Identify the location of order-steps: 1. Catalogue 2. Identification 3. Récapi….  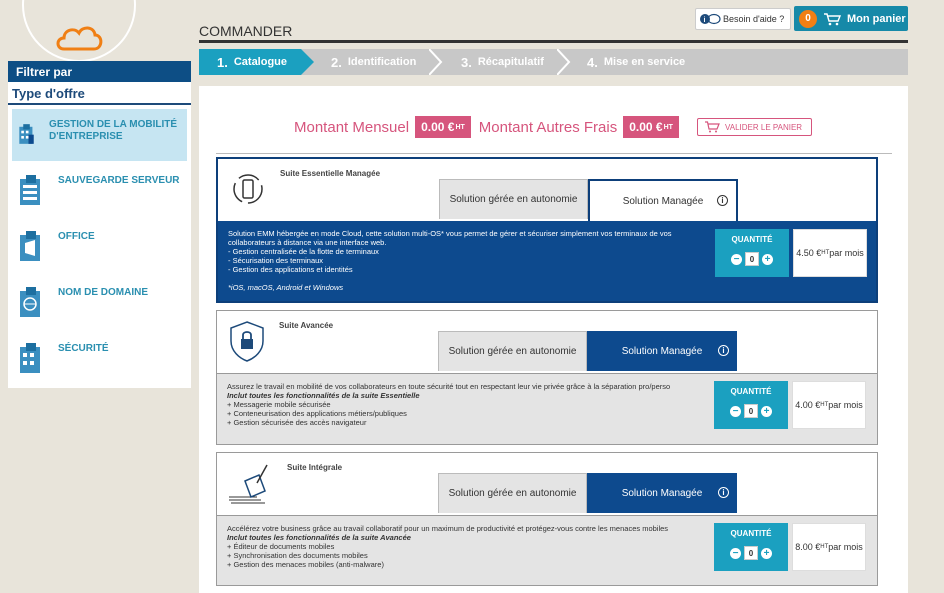
(553, 62).